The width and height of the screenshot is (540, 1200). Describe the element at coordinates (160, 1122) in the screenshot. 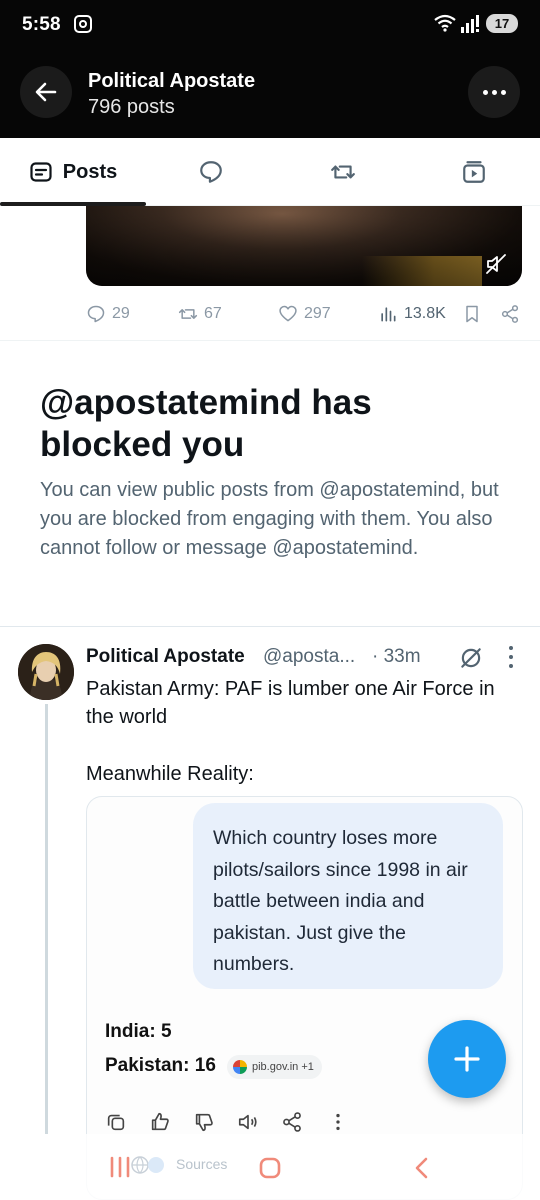

I see `thumbs-up-icon` at that location.